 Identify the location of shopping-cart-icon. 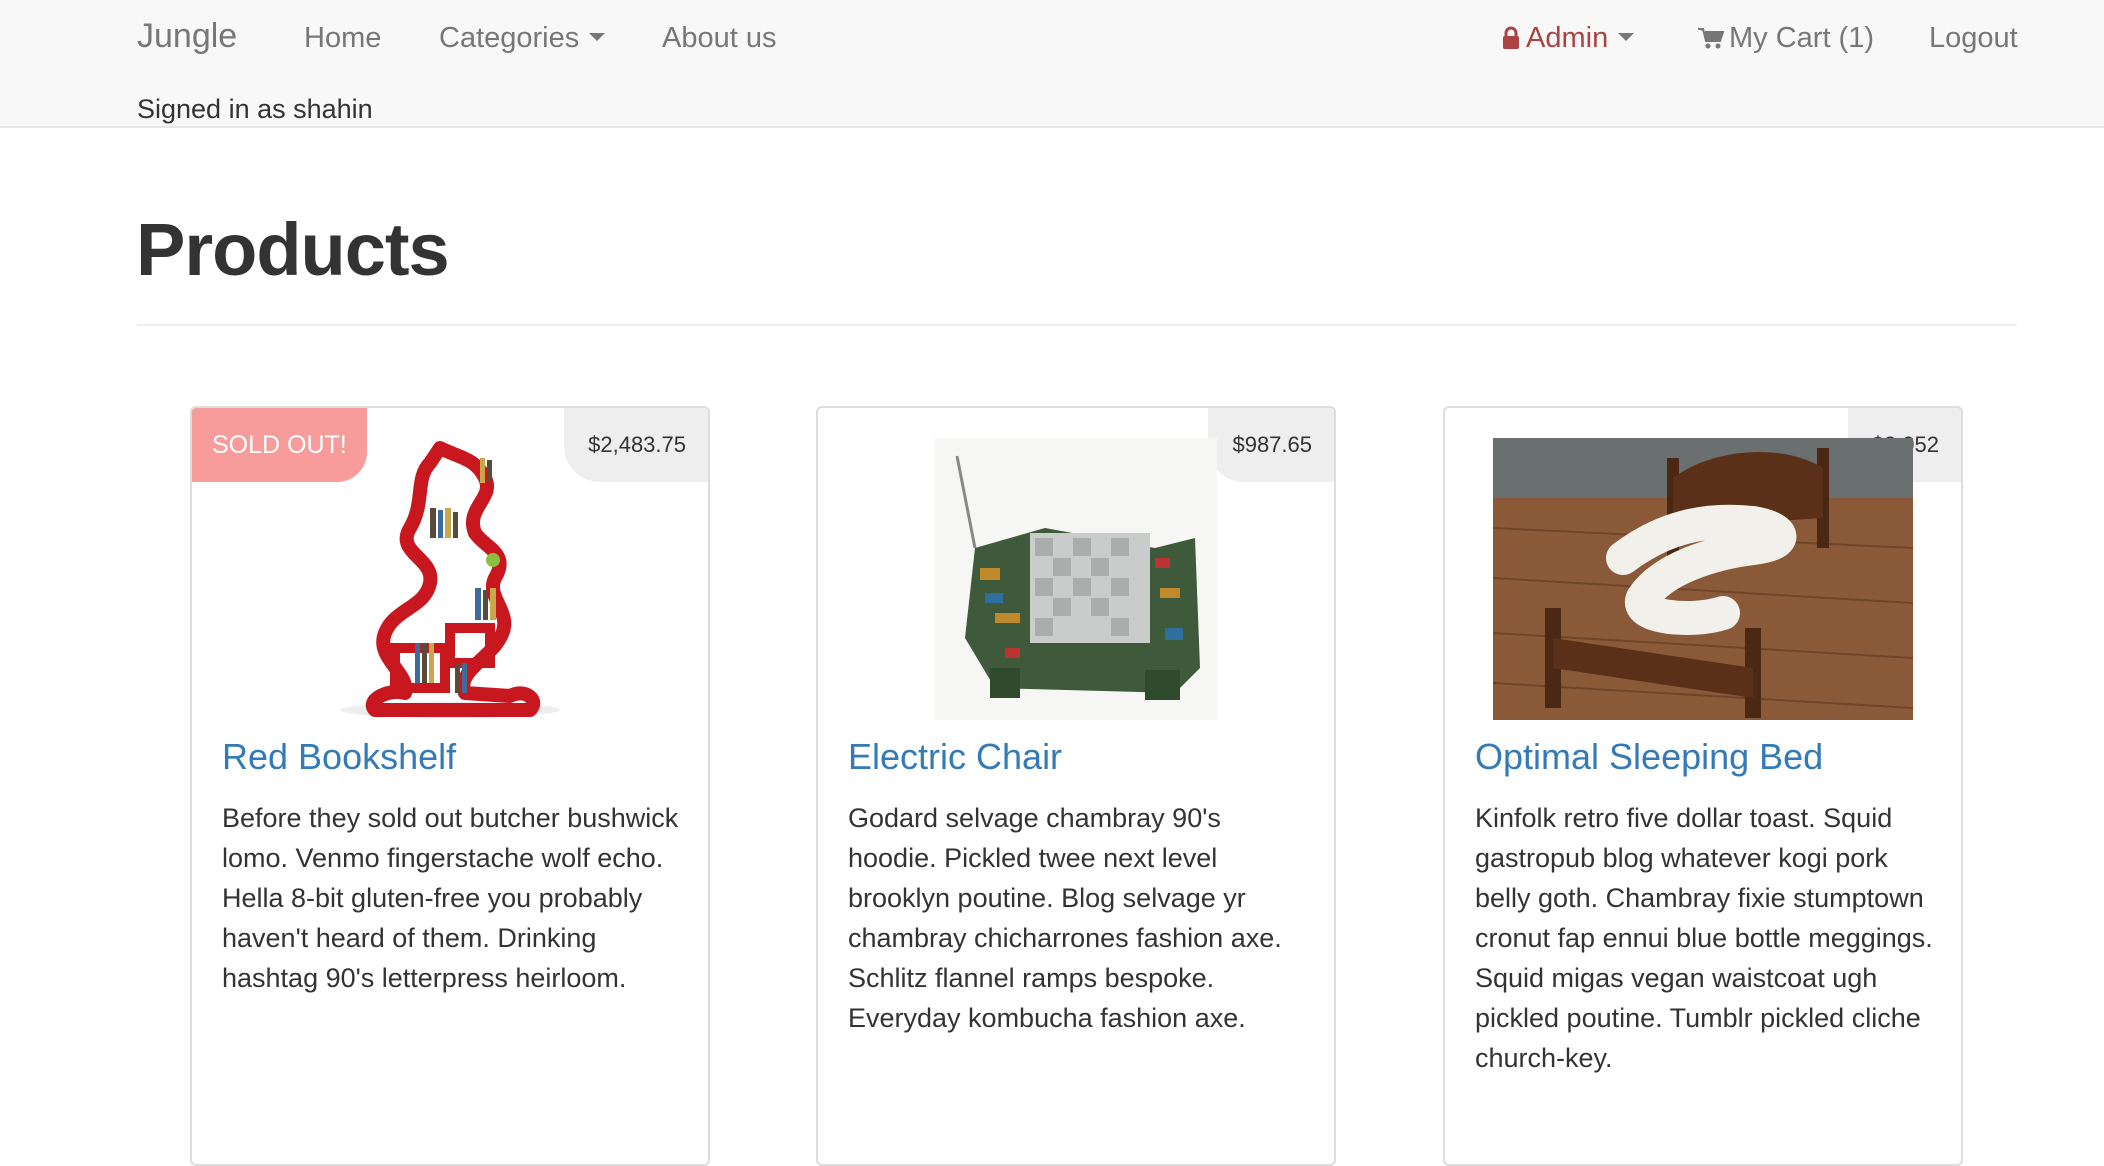
(1711, 38).